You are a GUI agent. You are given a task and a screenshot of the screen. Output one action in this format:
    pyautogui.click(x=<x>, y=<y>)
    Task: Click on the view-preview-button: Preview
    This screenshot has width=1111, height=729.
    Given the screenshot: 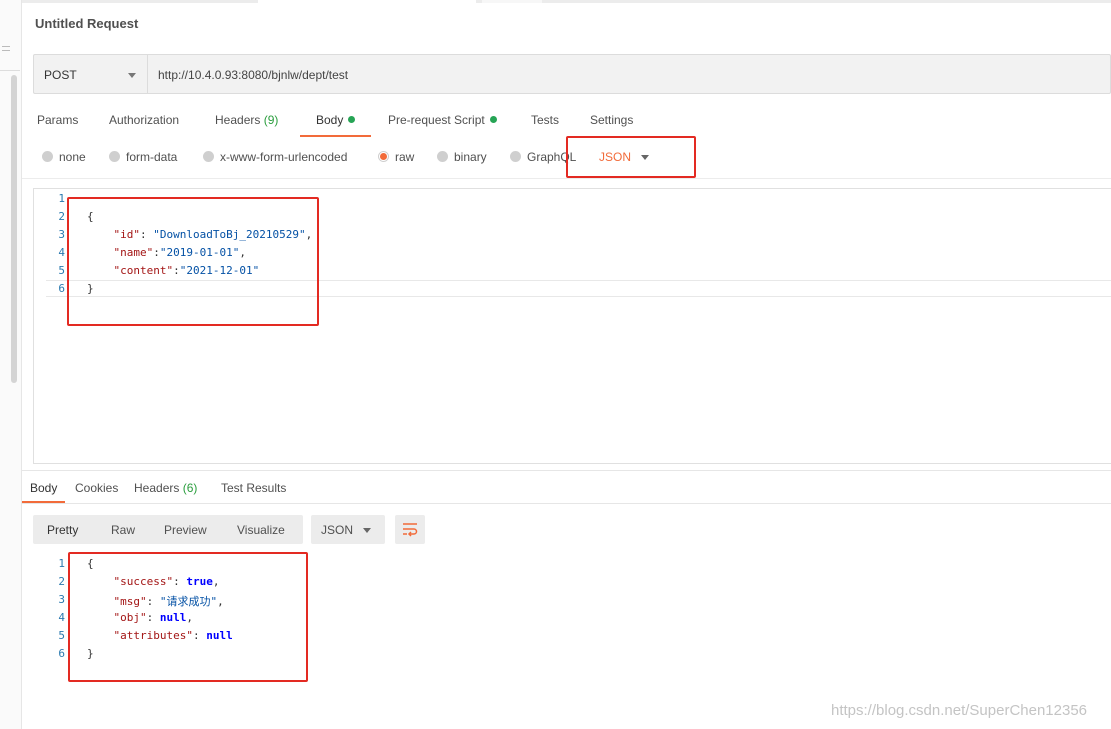 What is the action you would take?
    pyautogui.click(x=185, y=530)
    